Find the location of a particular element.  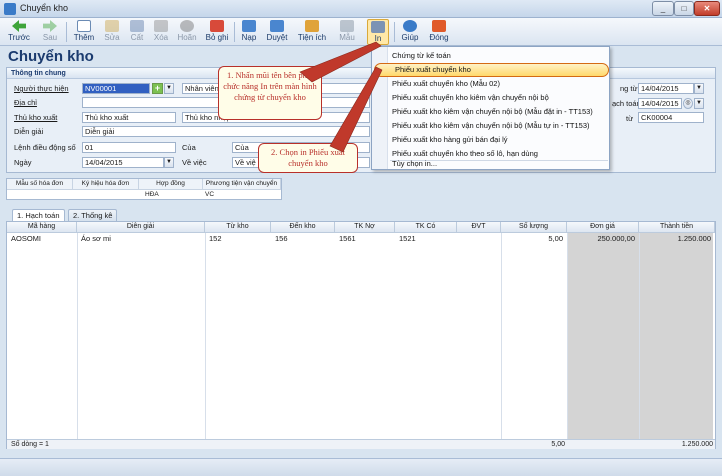

close-button: Đóng is located at coordinates (439, 32).